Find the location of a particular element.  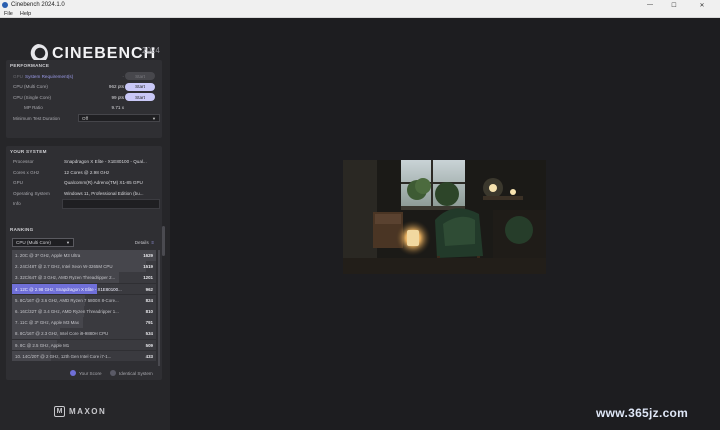

info-row: Info is located at coordinates (84, 204).